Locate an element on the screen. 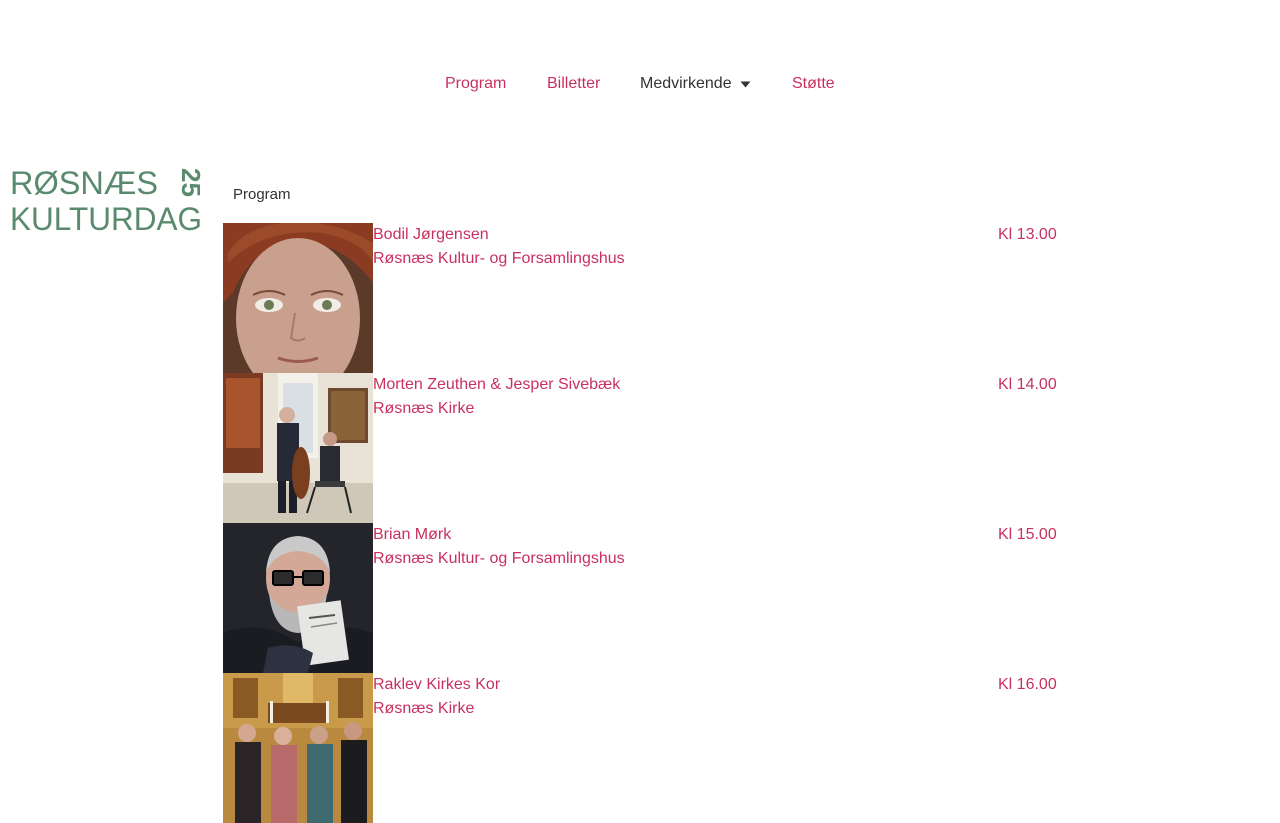 The width and height of the screenshot is (1280, 823). nav-medvirkende: Medvirkende is located at coordinates (695, 84).